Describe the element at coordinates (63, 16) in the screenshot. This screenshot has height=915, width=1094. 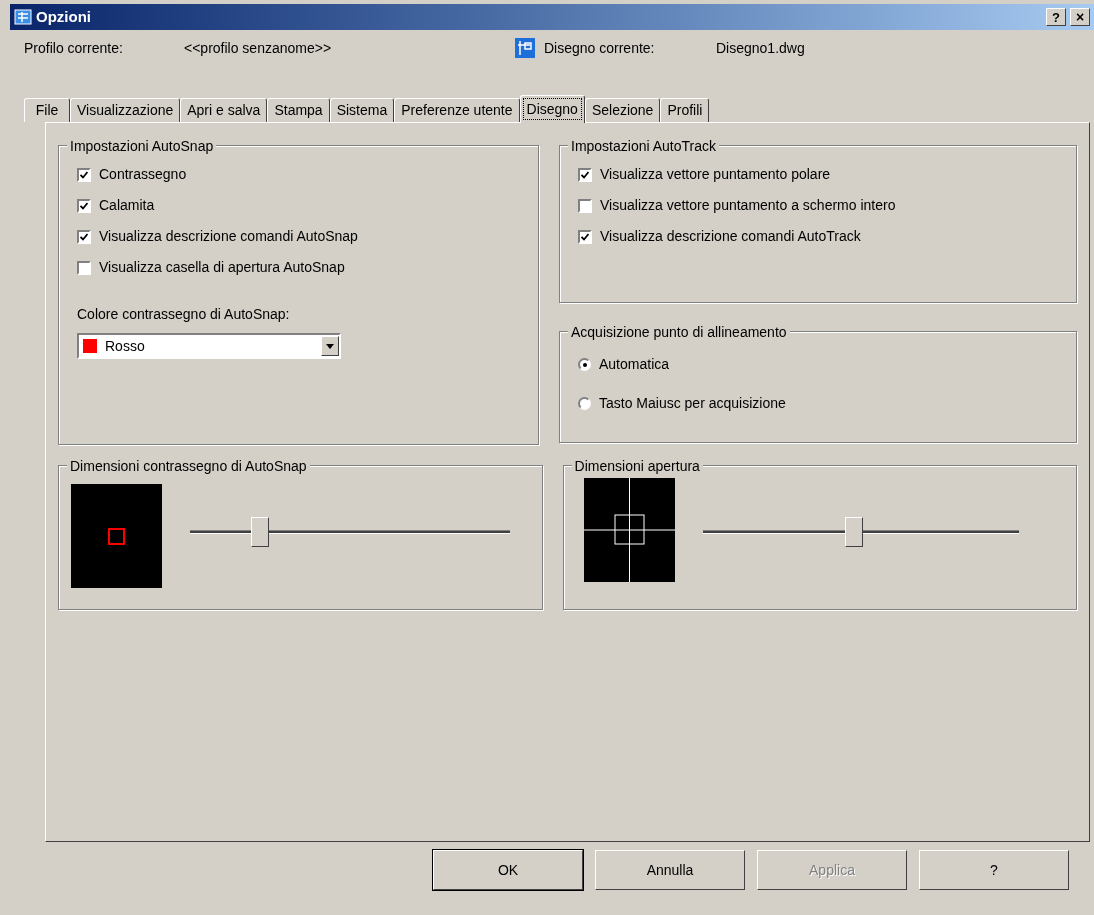
I see `window-title: Opzioni` at that location.